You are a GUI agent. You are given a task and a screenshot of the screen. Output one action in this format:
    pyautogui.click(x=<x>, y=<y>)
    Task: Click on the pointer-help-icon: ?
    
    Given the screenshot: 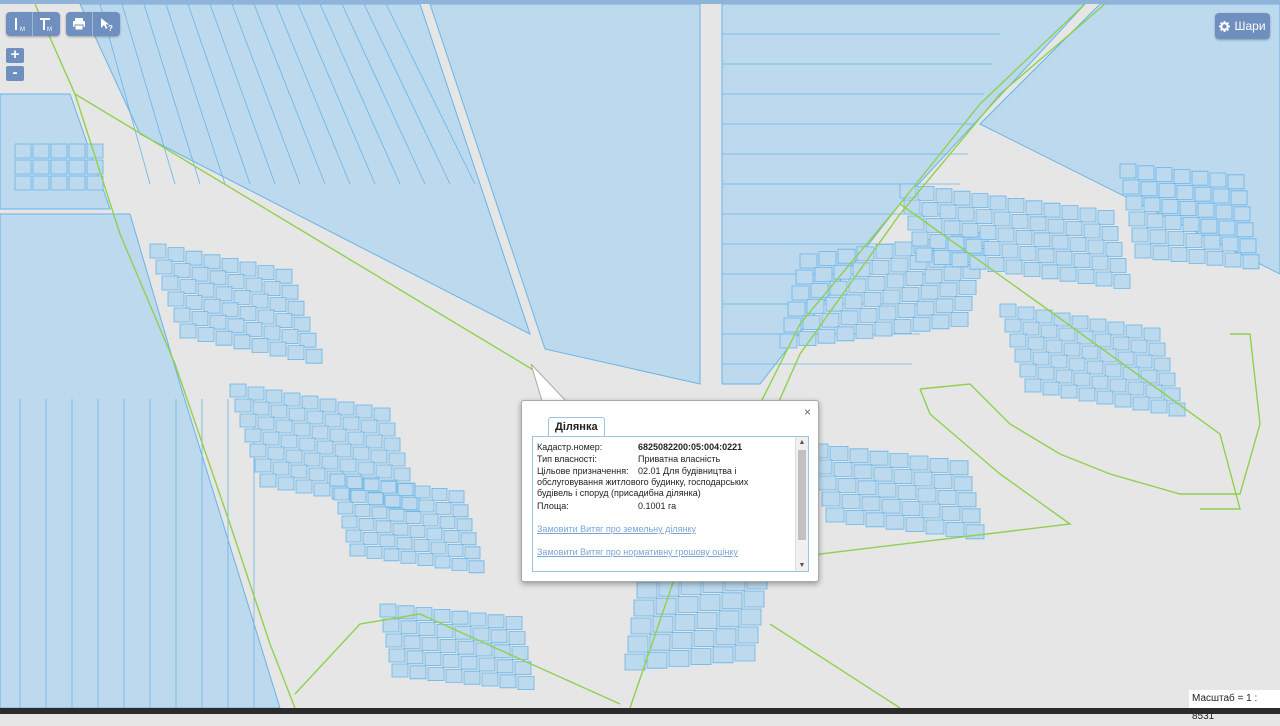 What is the action you would take?
    pyautogui.click(x=106, y=24)
    